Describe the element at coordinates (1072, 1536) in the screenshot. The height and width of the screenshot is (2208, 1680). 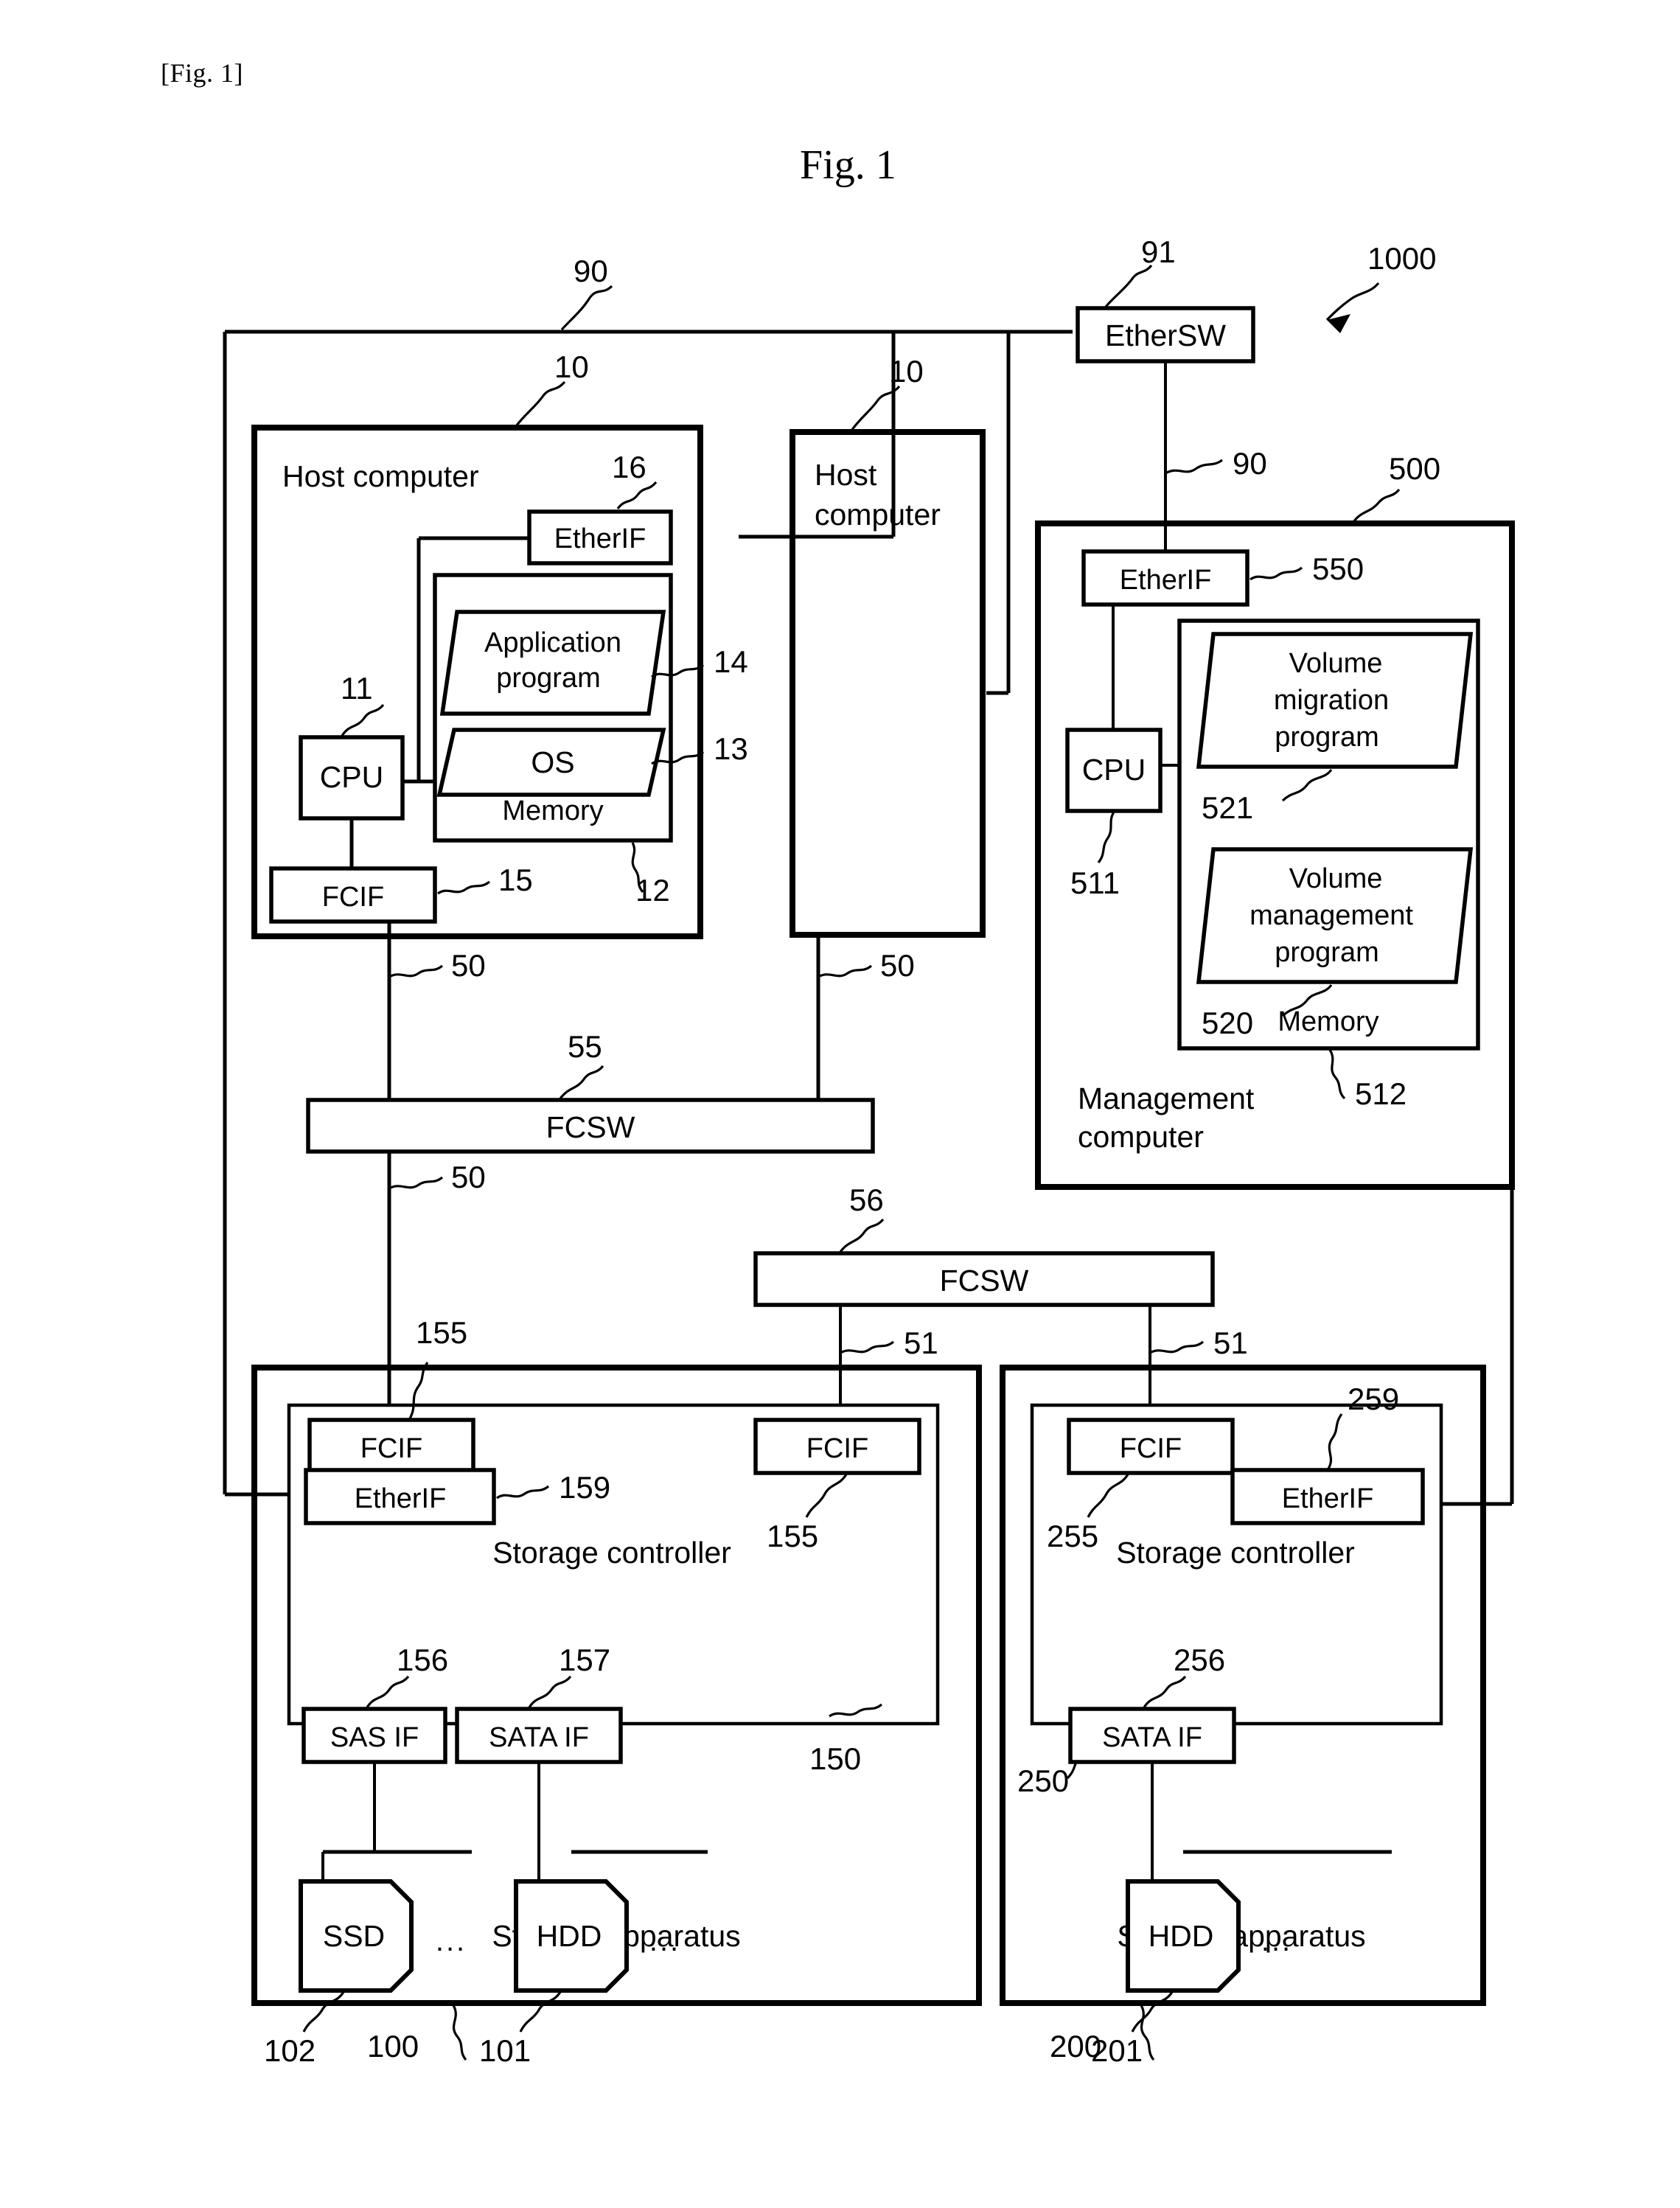
I see `ref-255: 255` at that location.